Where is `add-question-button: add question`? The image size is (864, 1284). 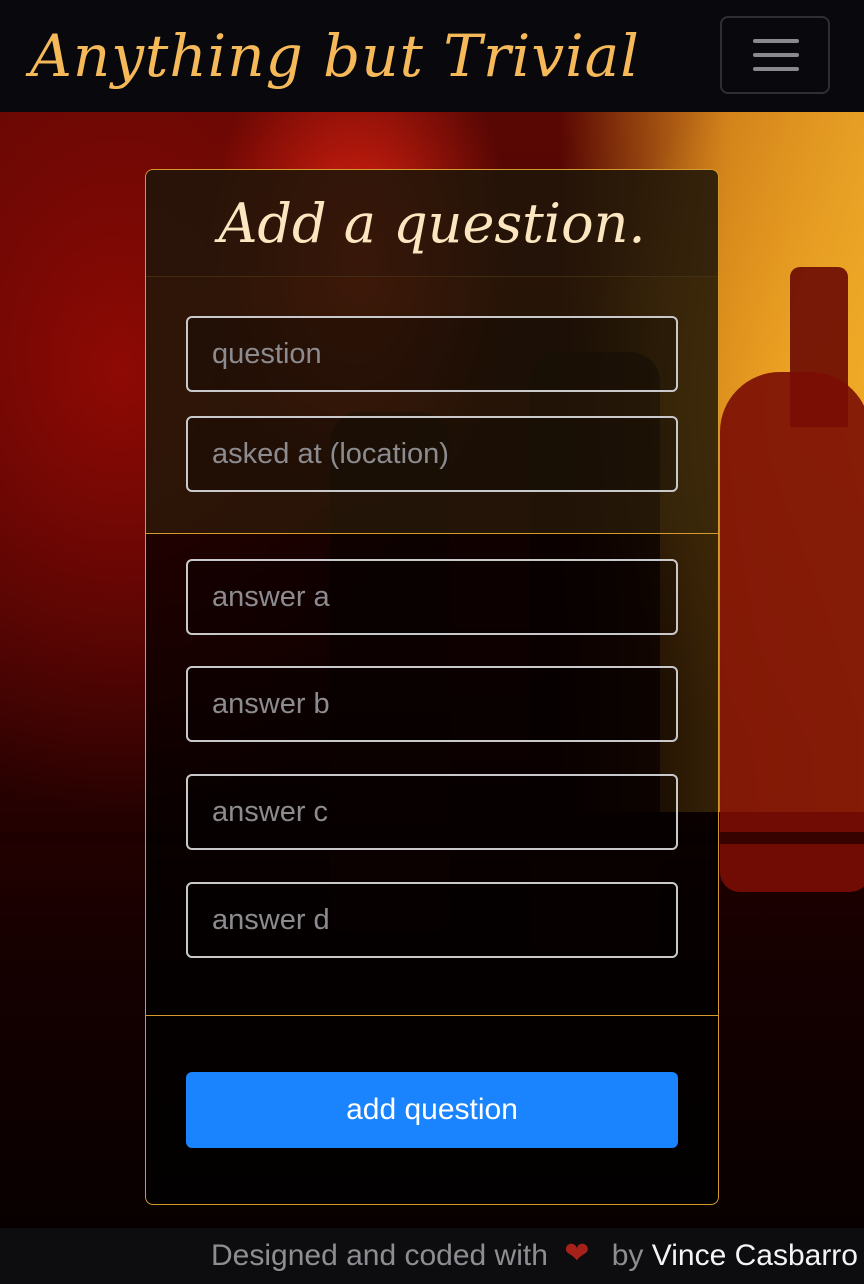 add-question-button: add question is located at coordinates (432, 1110).